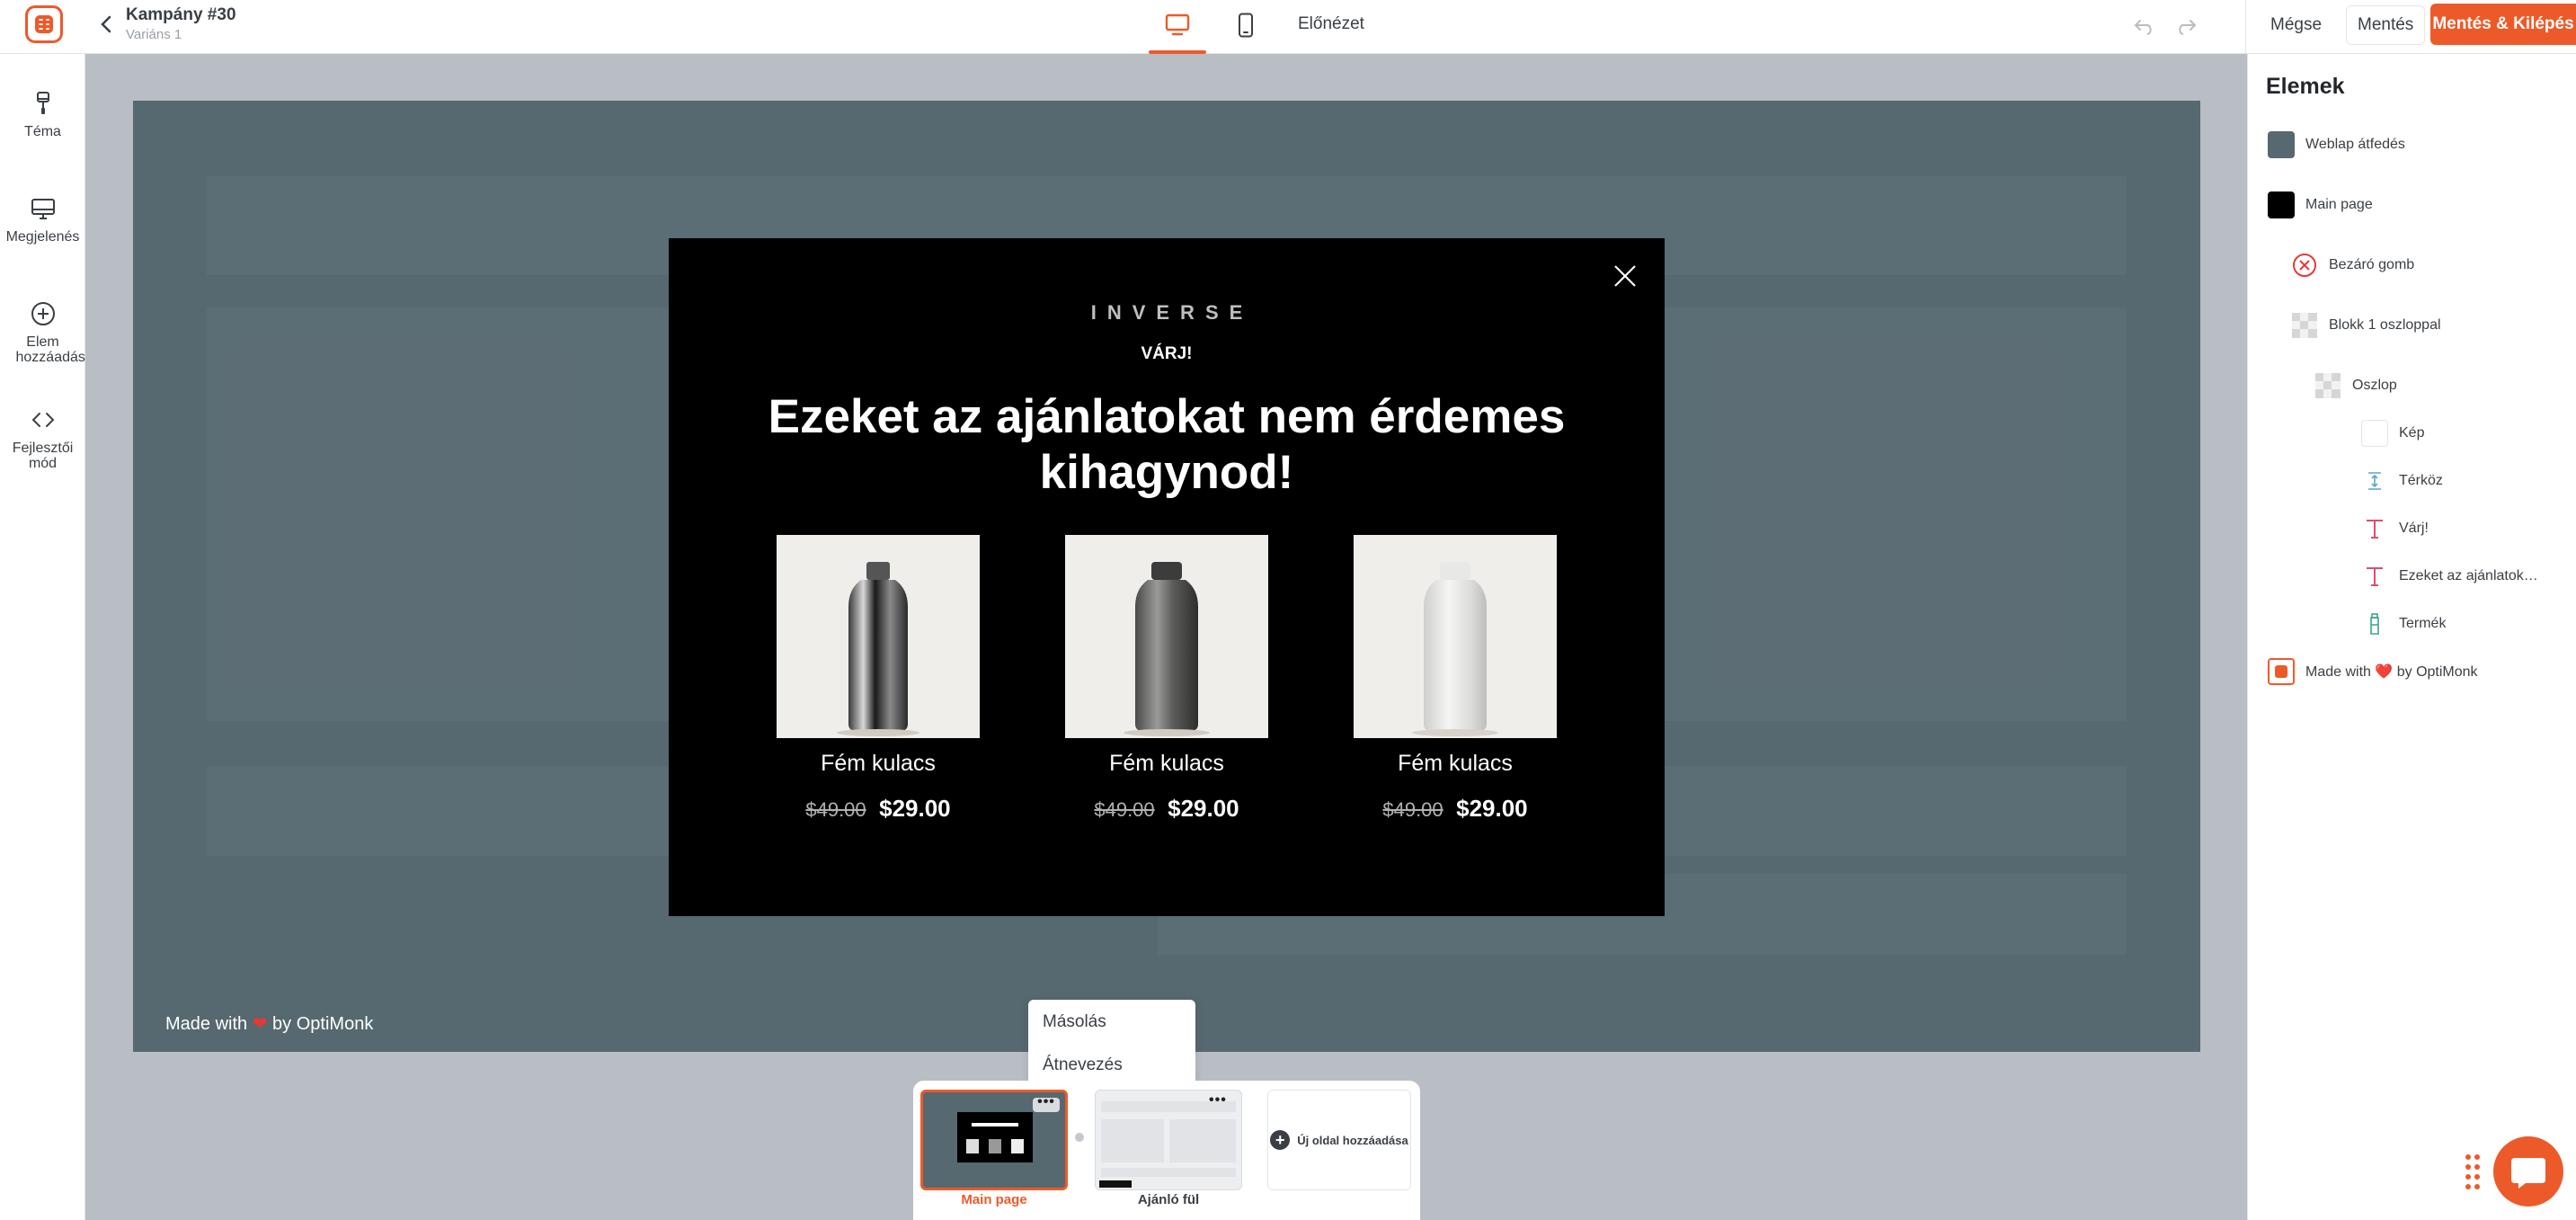 Image resolution: width=2576 pixels, height=1220 pixels. Describe the element at coordinates (2386, 25) in the screenshot. I see `save-button: Mentés` at that location.